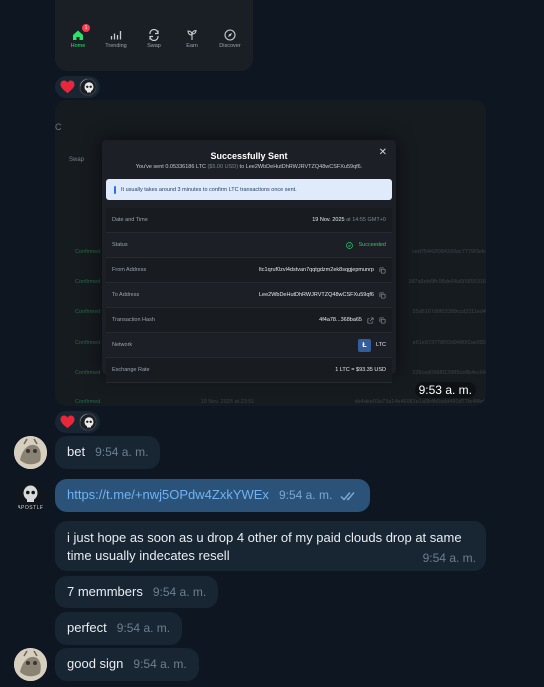  What do you see at coordinates (192, 42) in the screenshot?
I see `nav-item-earn: Earn` at bounding box center [192, 42].